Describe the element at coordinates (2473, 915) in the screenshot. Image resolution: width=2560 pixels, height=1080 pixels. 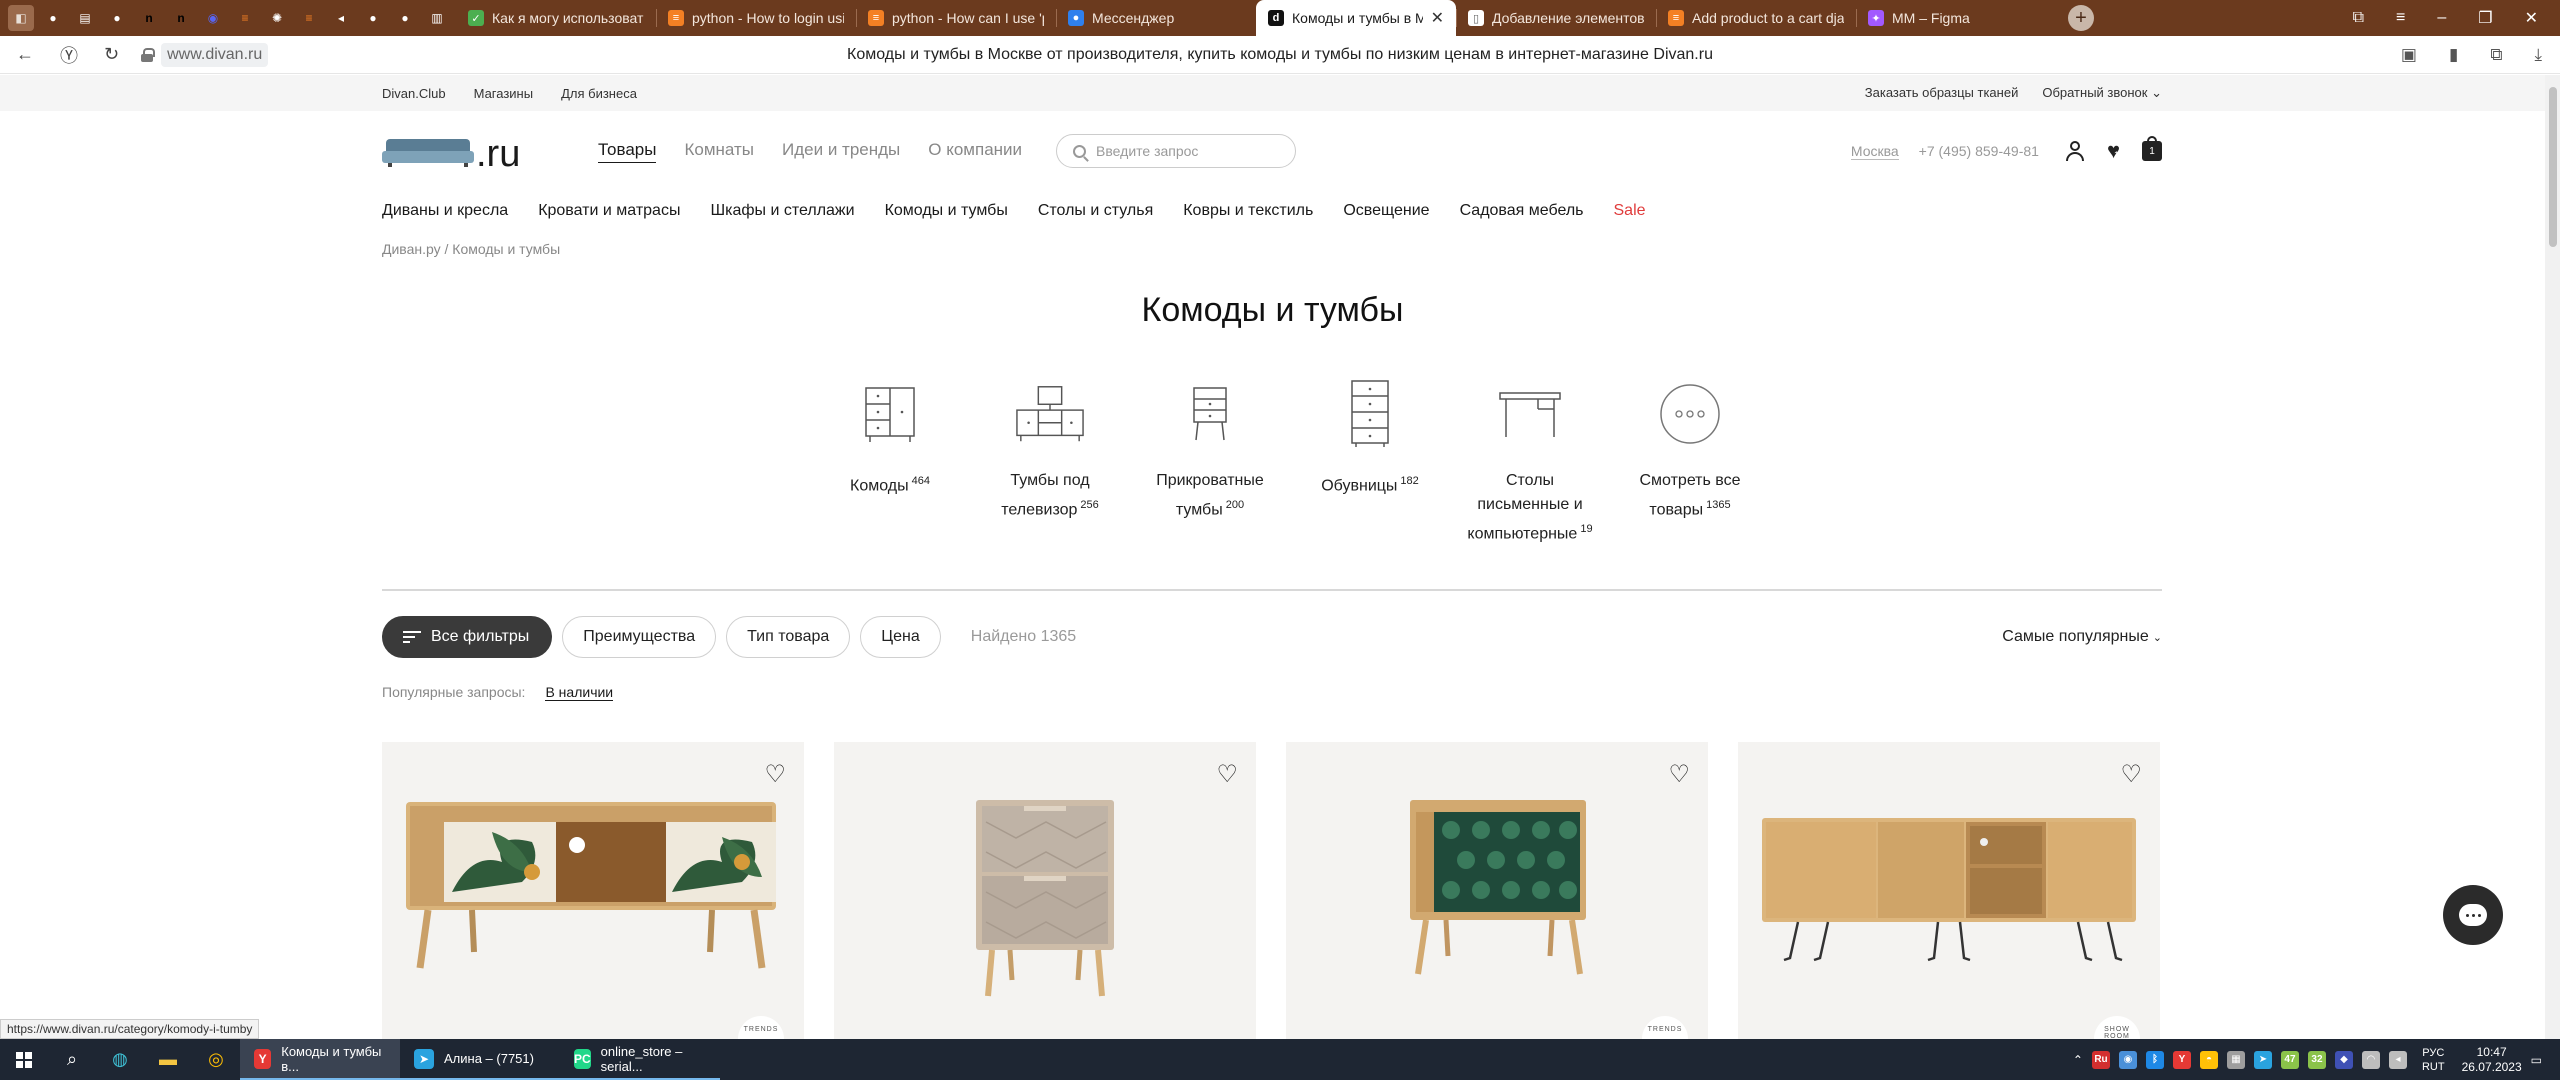
I see `chat-button` at that location.